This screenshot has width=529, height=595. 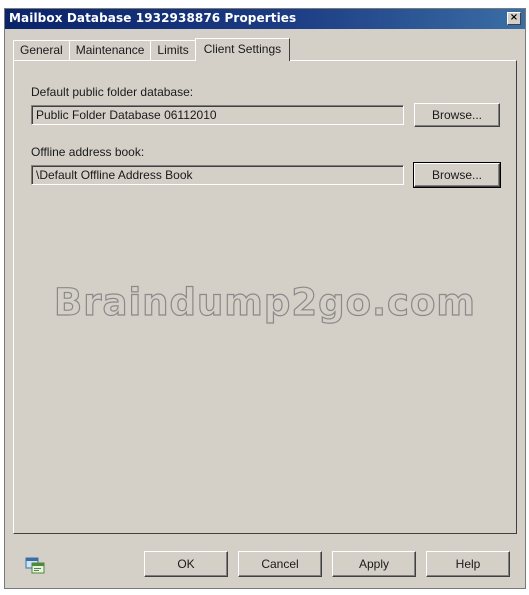 I want to click on help-icon, so click(x=35, y=565).